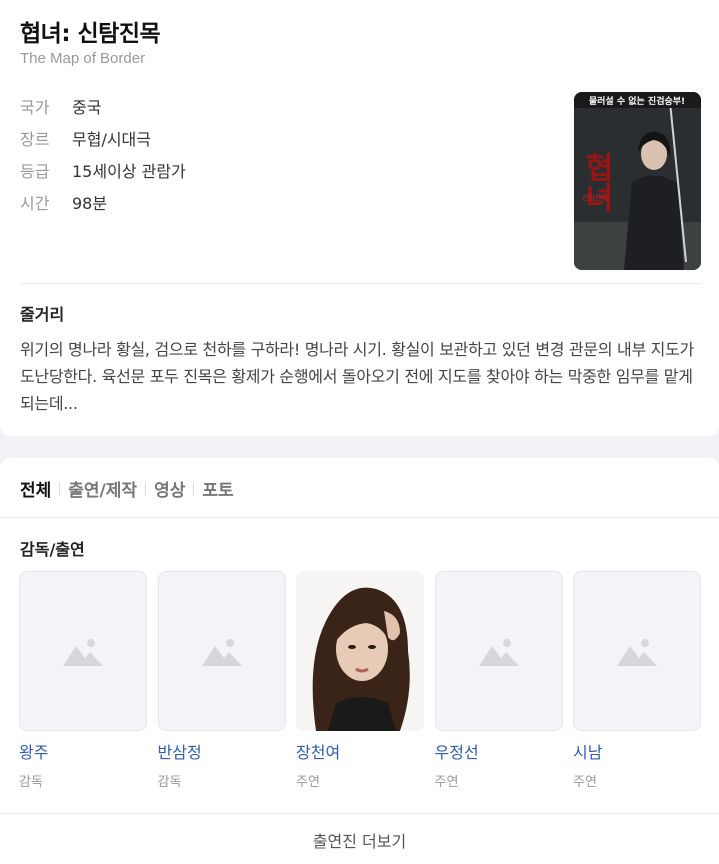 The width and height of the screenshot is (719, 864). I want to click on cast-photo, so click(360, 651).